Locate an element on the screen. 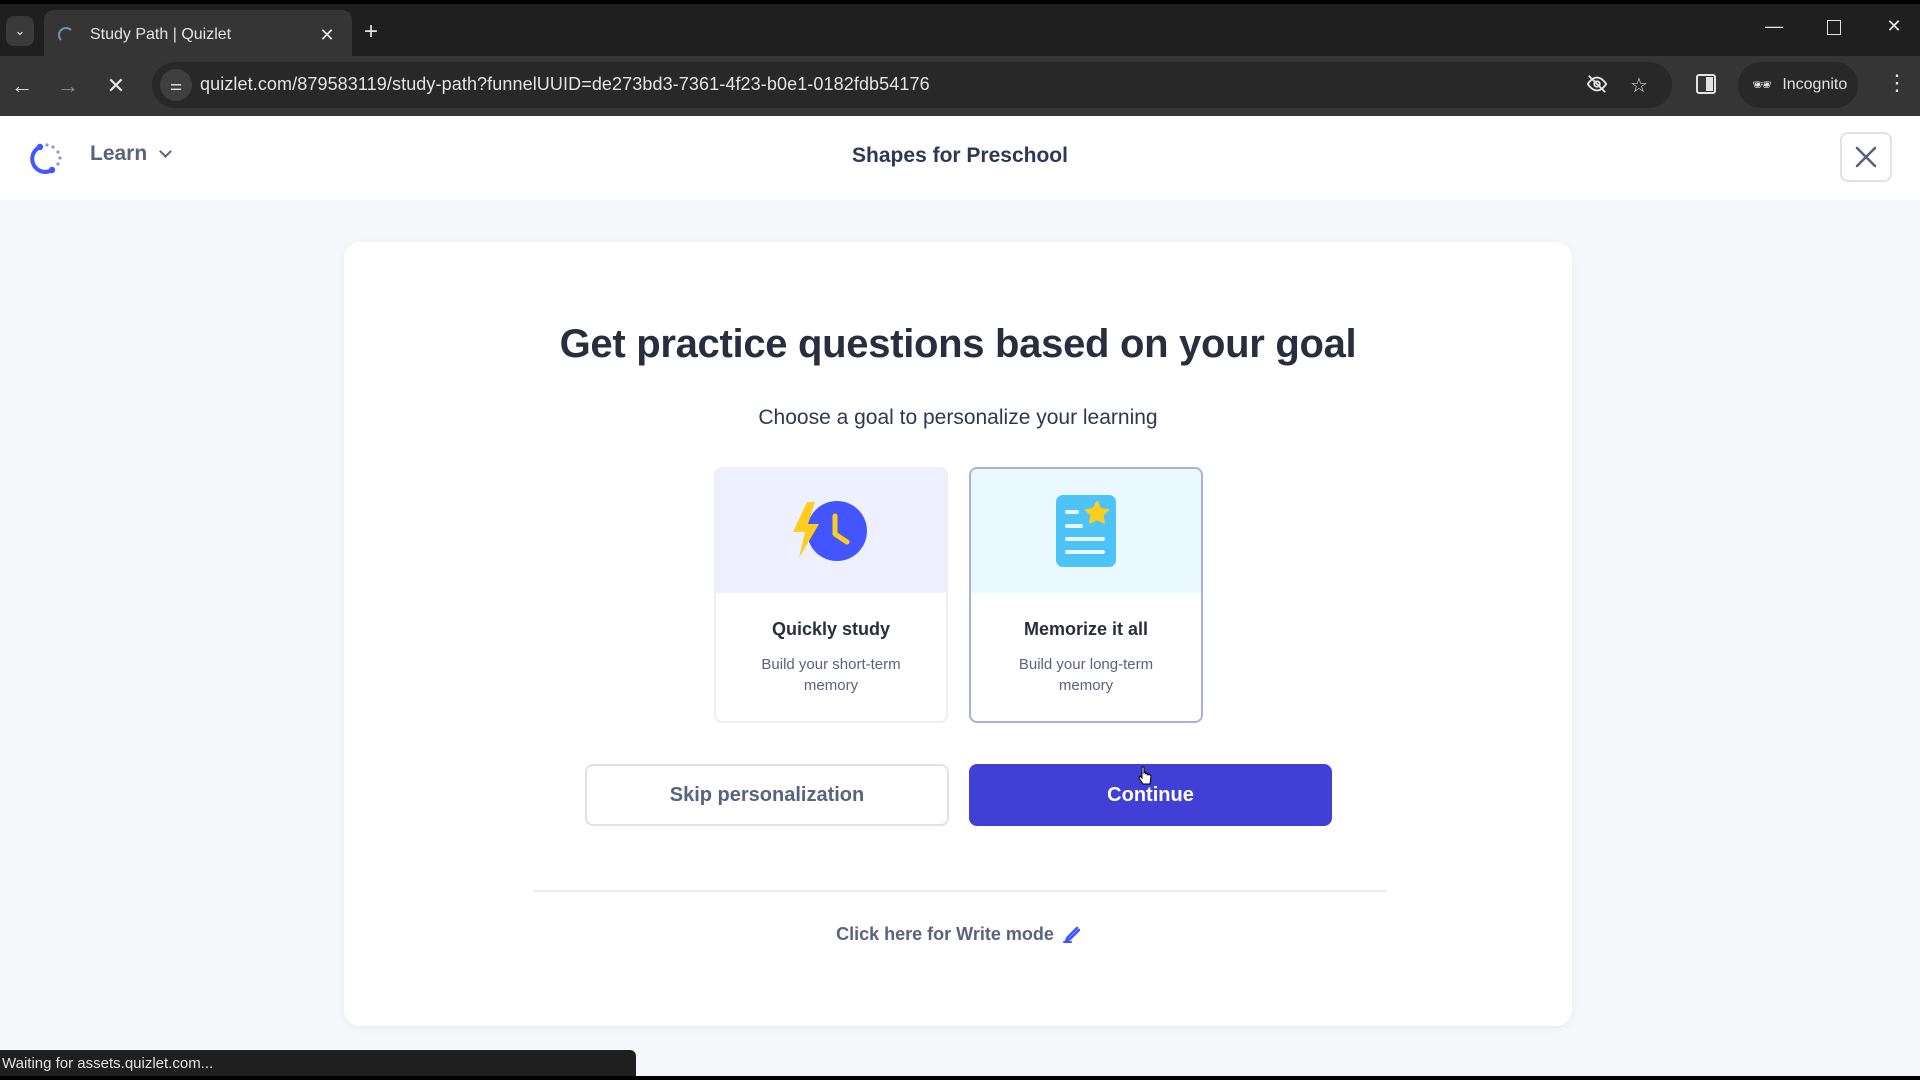 The height and width of the screenshot is (1080, 1920). side-panel-icon is located at coordinates (1706, 84).